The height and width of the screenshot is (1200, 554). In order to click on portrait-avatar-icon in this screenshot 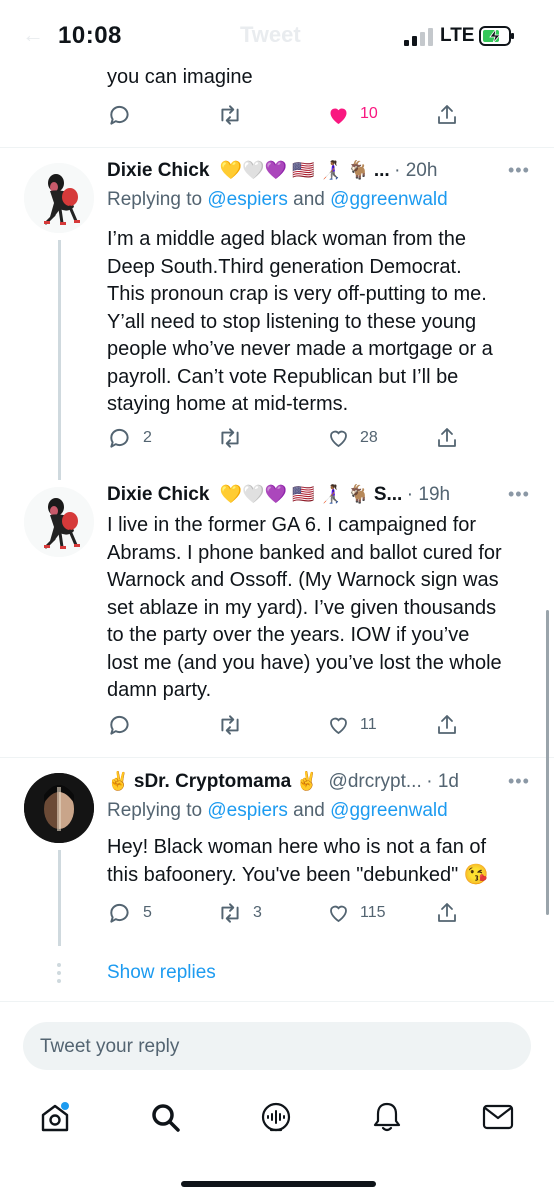, I will do `click(59, 808)`.